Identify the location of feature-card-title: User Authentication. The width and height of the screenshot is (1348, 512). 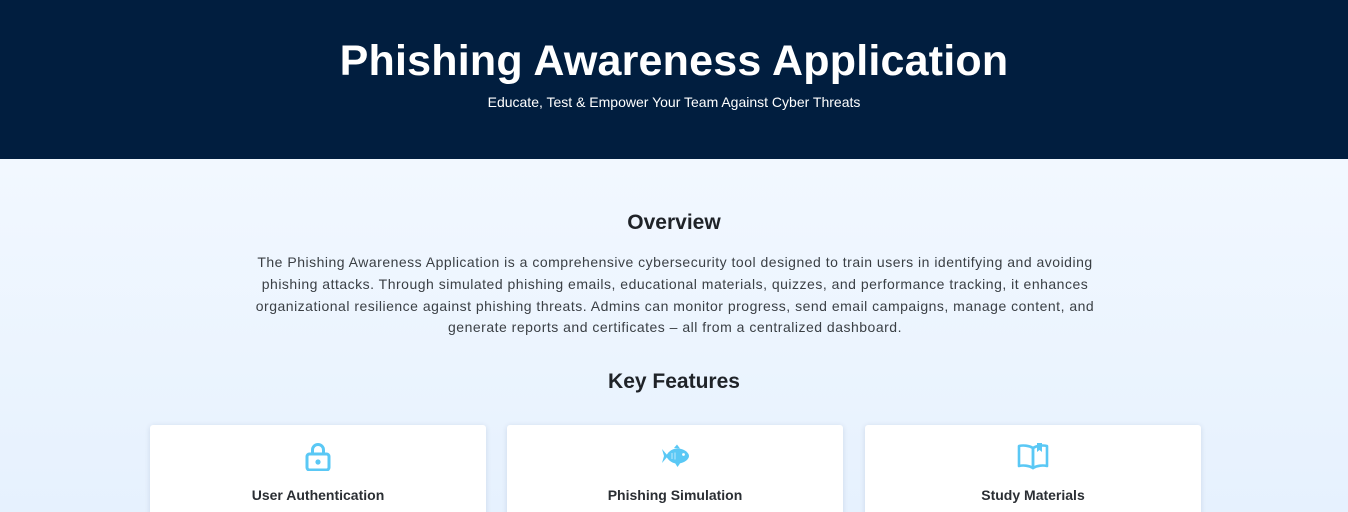
(318, 495).